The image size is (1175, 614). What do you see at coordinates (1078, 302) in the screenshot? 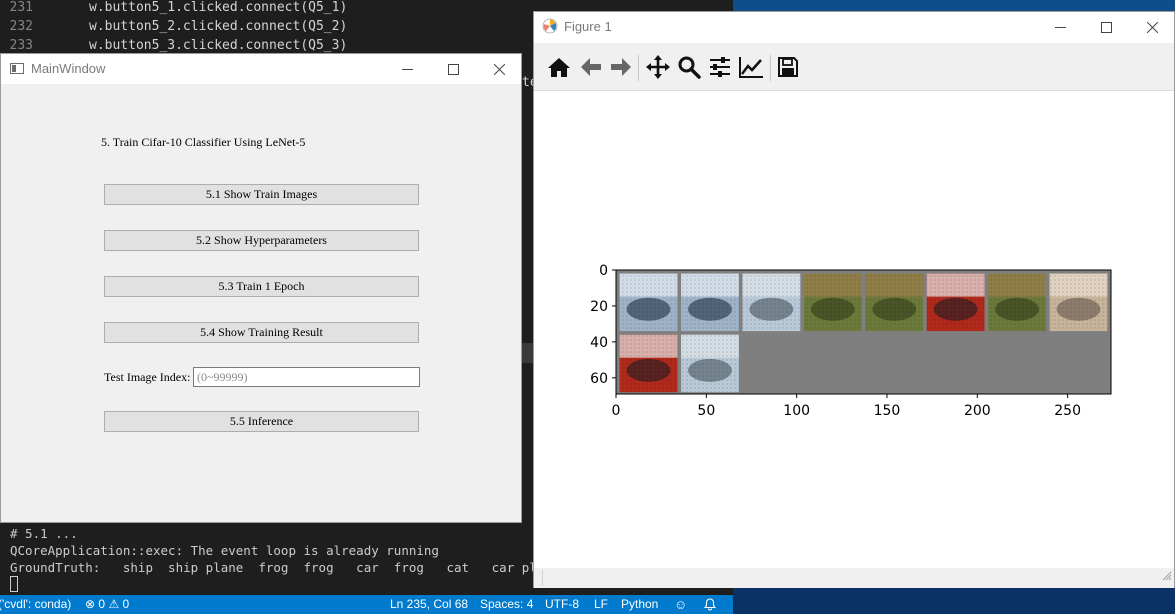
I see `thumbnail-cat` at bounding box center [1078, 302].